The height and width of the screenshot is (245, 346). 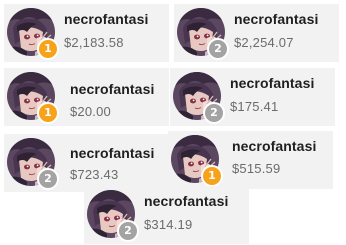 What do you see at coordinates (254, 106) in the screenshot?
I see `supporter-amount: $175.41` at bounding box center [254, 106].